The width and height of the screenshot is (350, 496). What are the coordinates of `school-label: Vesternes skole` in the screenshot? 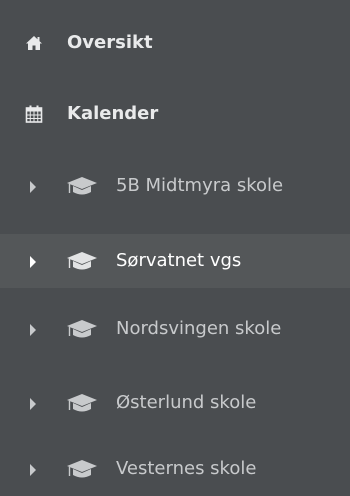 It's located at (186, 468).